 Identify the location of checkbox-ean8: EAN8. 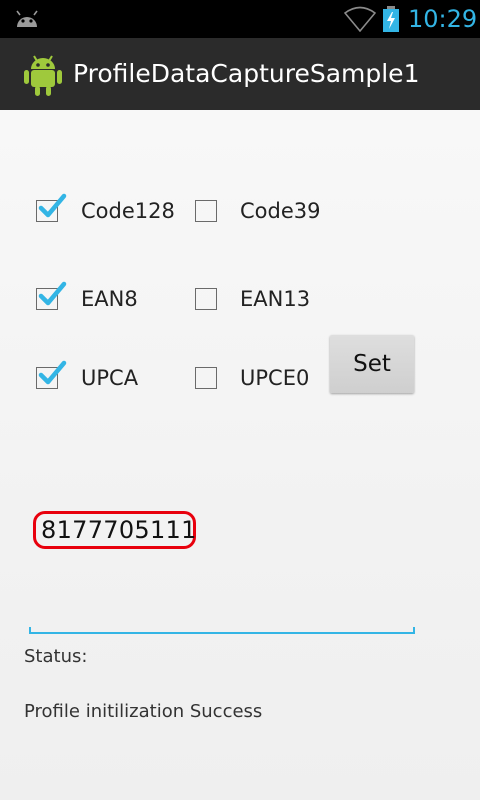
(87, 296).